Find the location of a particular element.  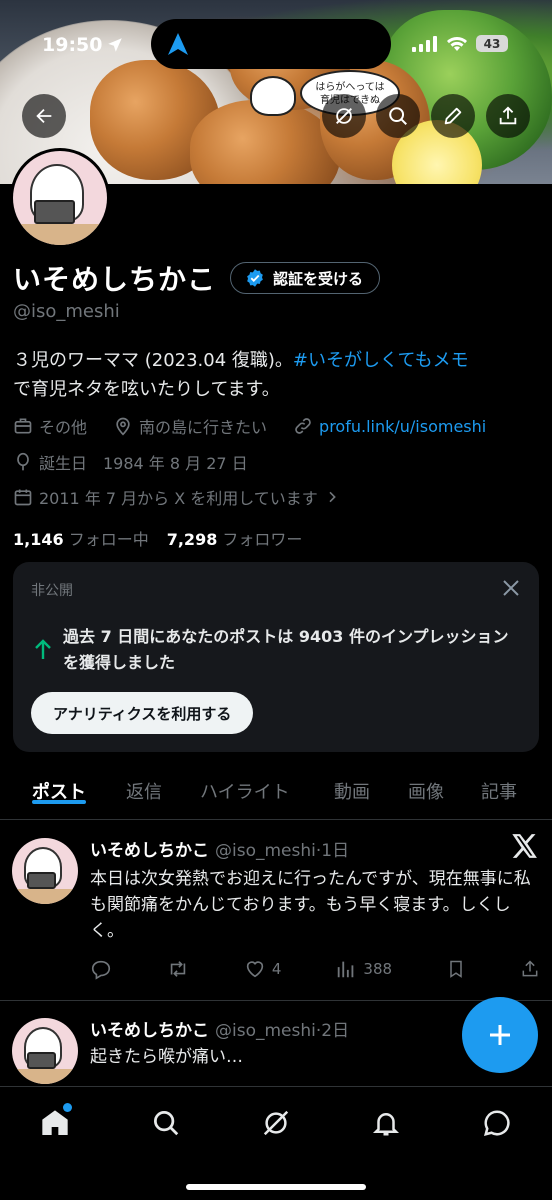

profile-location: 南の島に行きたい is located at coordinates (203, 427).